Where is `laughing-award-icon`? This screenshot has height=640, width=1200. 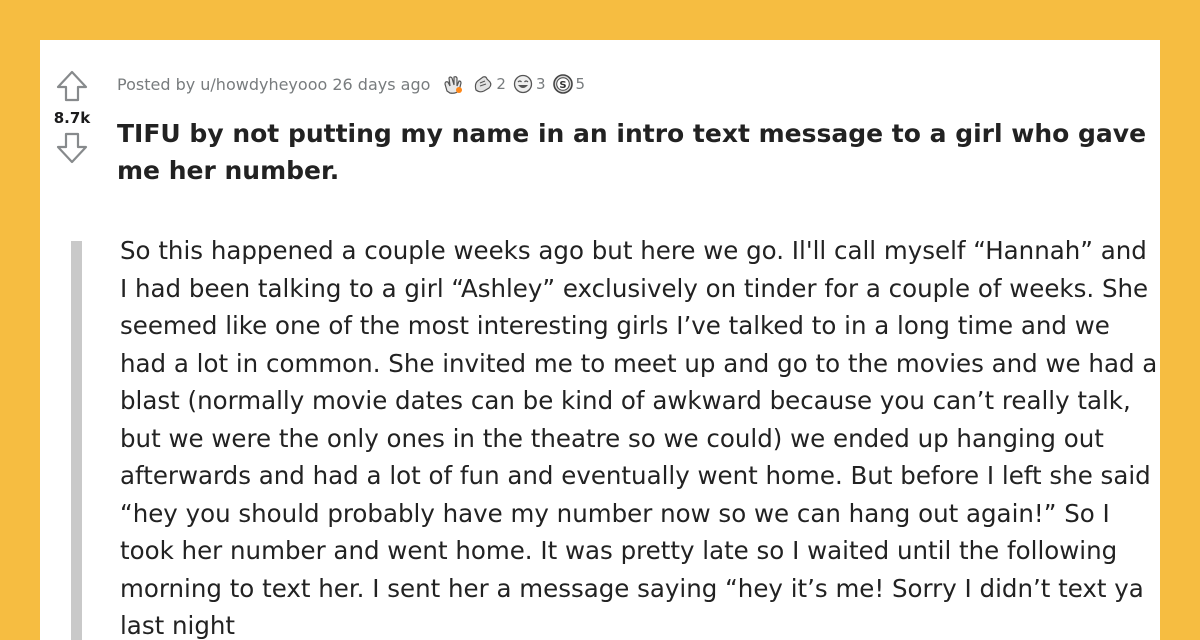 laughing-award-icon is located at coordinates (523, 84).